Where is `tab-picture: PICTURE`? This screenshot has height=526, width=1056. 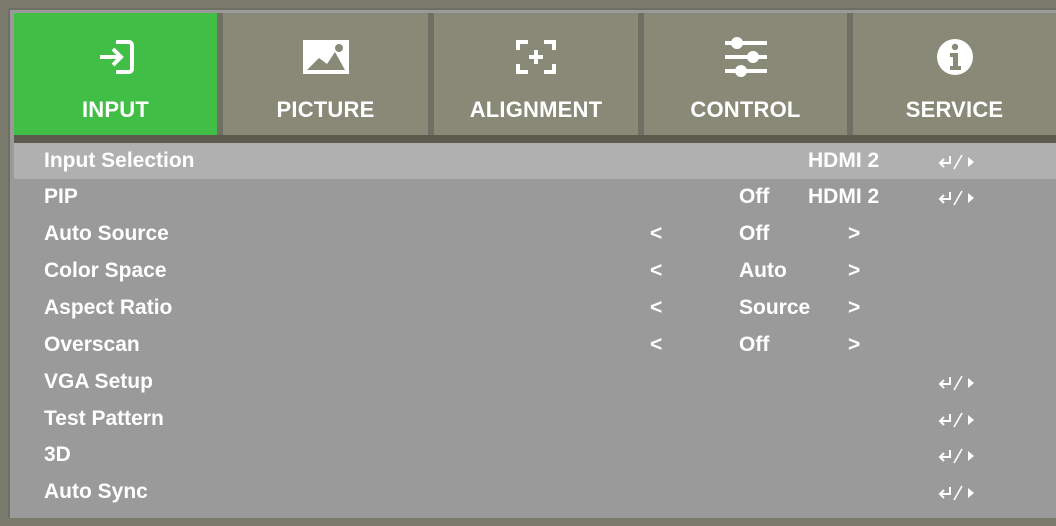
tab-picture: PICTURE is located at coordinates (325, 74).